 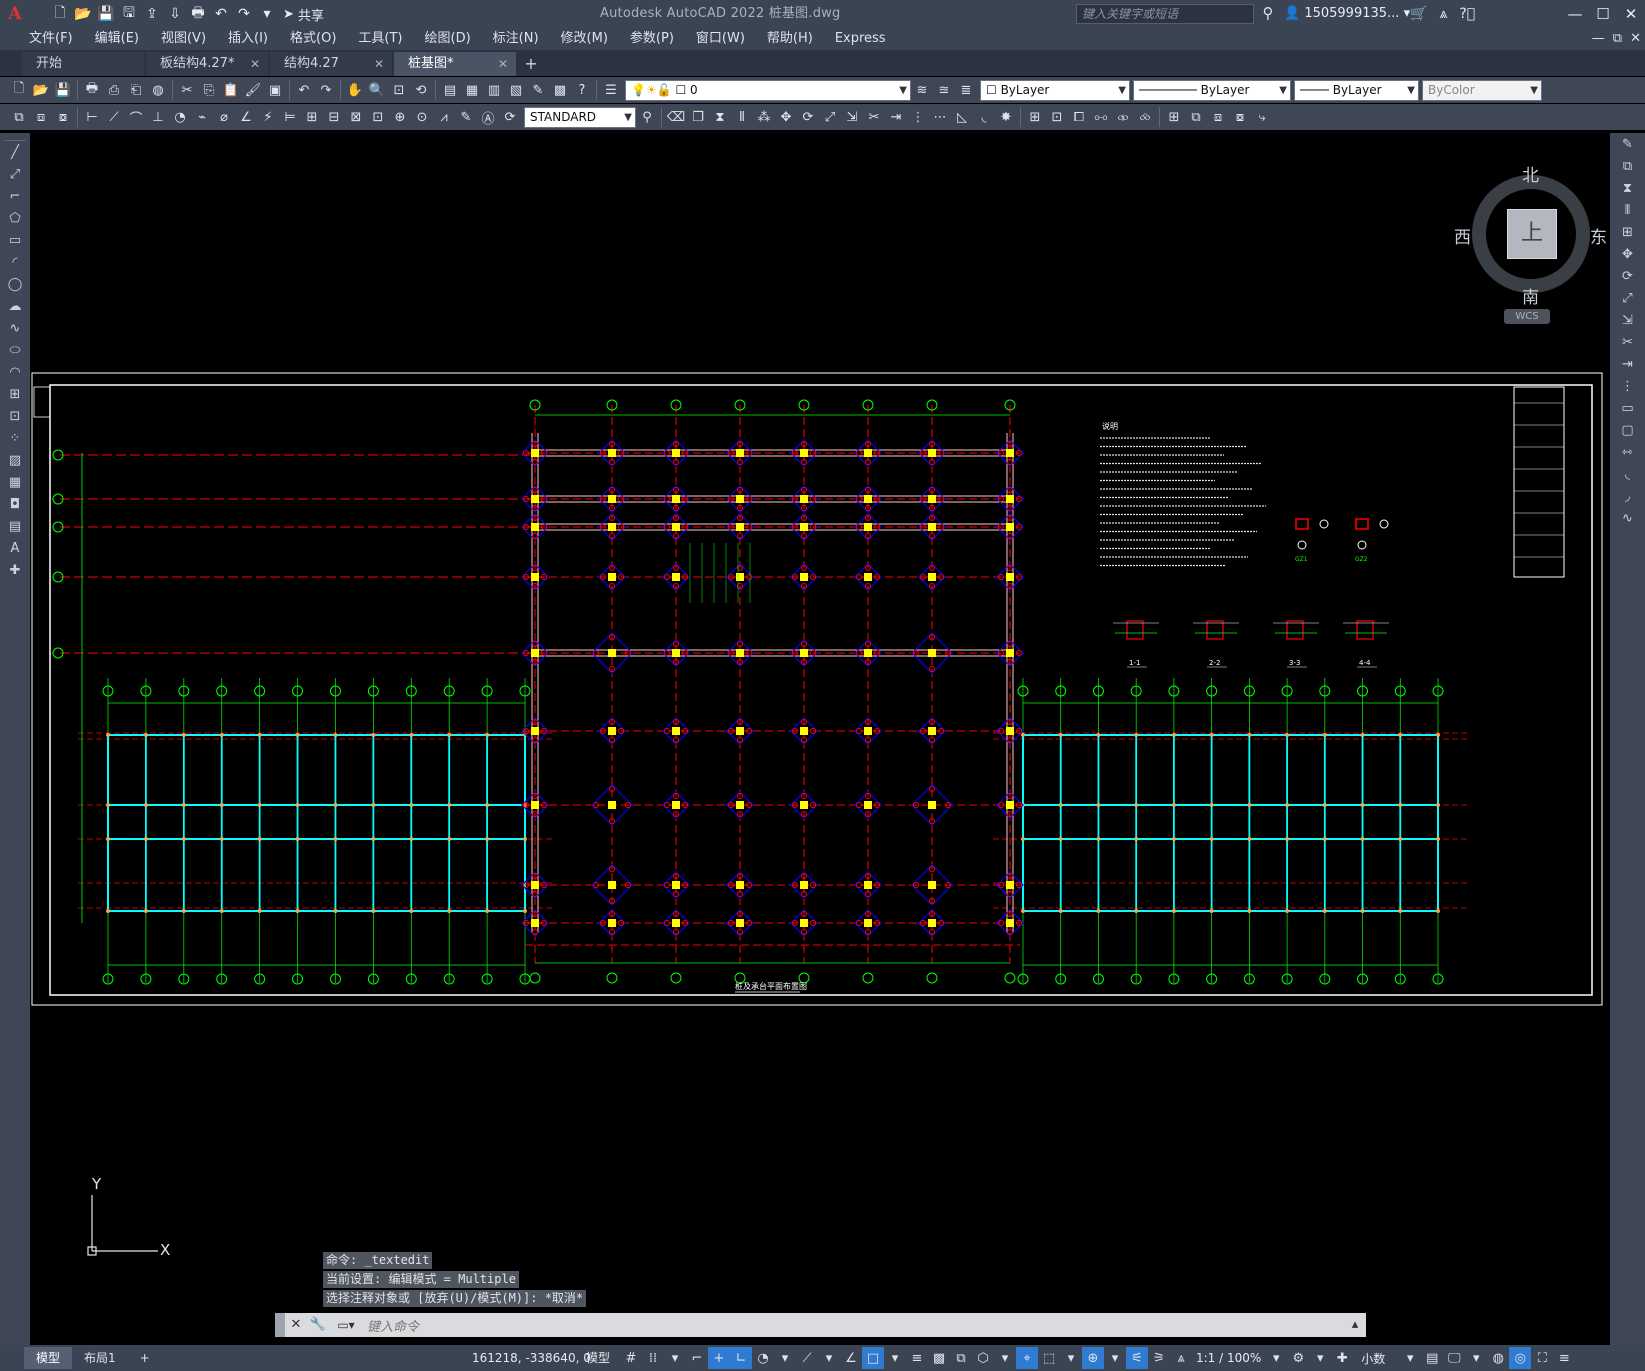 What do you see at coordinates (1196, 117) in the screenshot?
I see `field-icon: ⧉` at bounding box center [1196, 117].